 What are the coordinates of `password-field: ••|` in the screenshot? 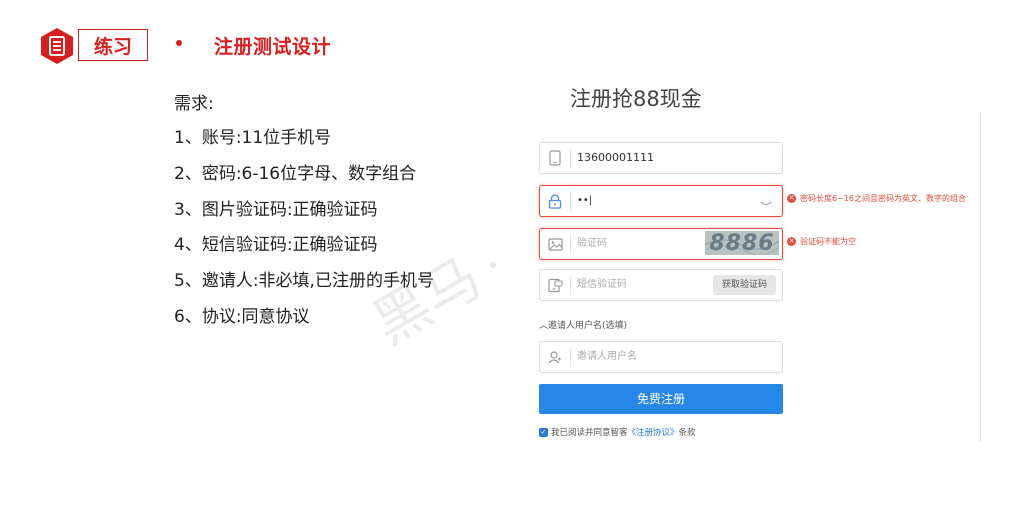 It's located at (661, 201).